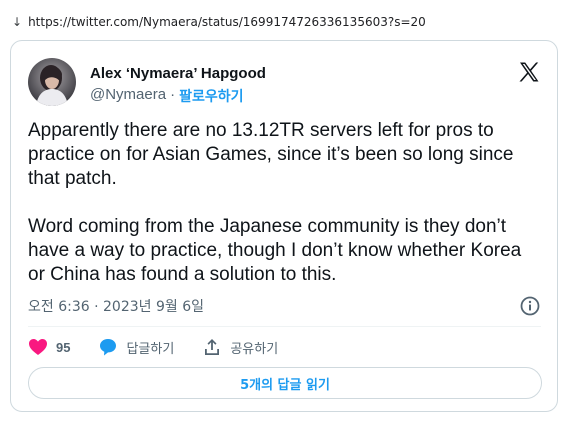 The width and height of the screenshot is (568, 421). What do you see at coordinates (17, 22) in the screenshot?
I see `download-arrow-icon: ↓` at bounding box center [17, 22].